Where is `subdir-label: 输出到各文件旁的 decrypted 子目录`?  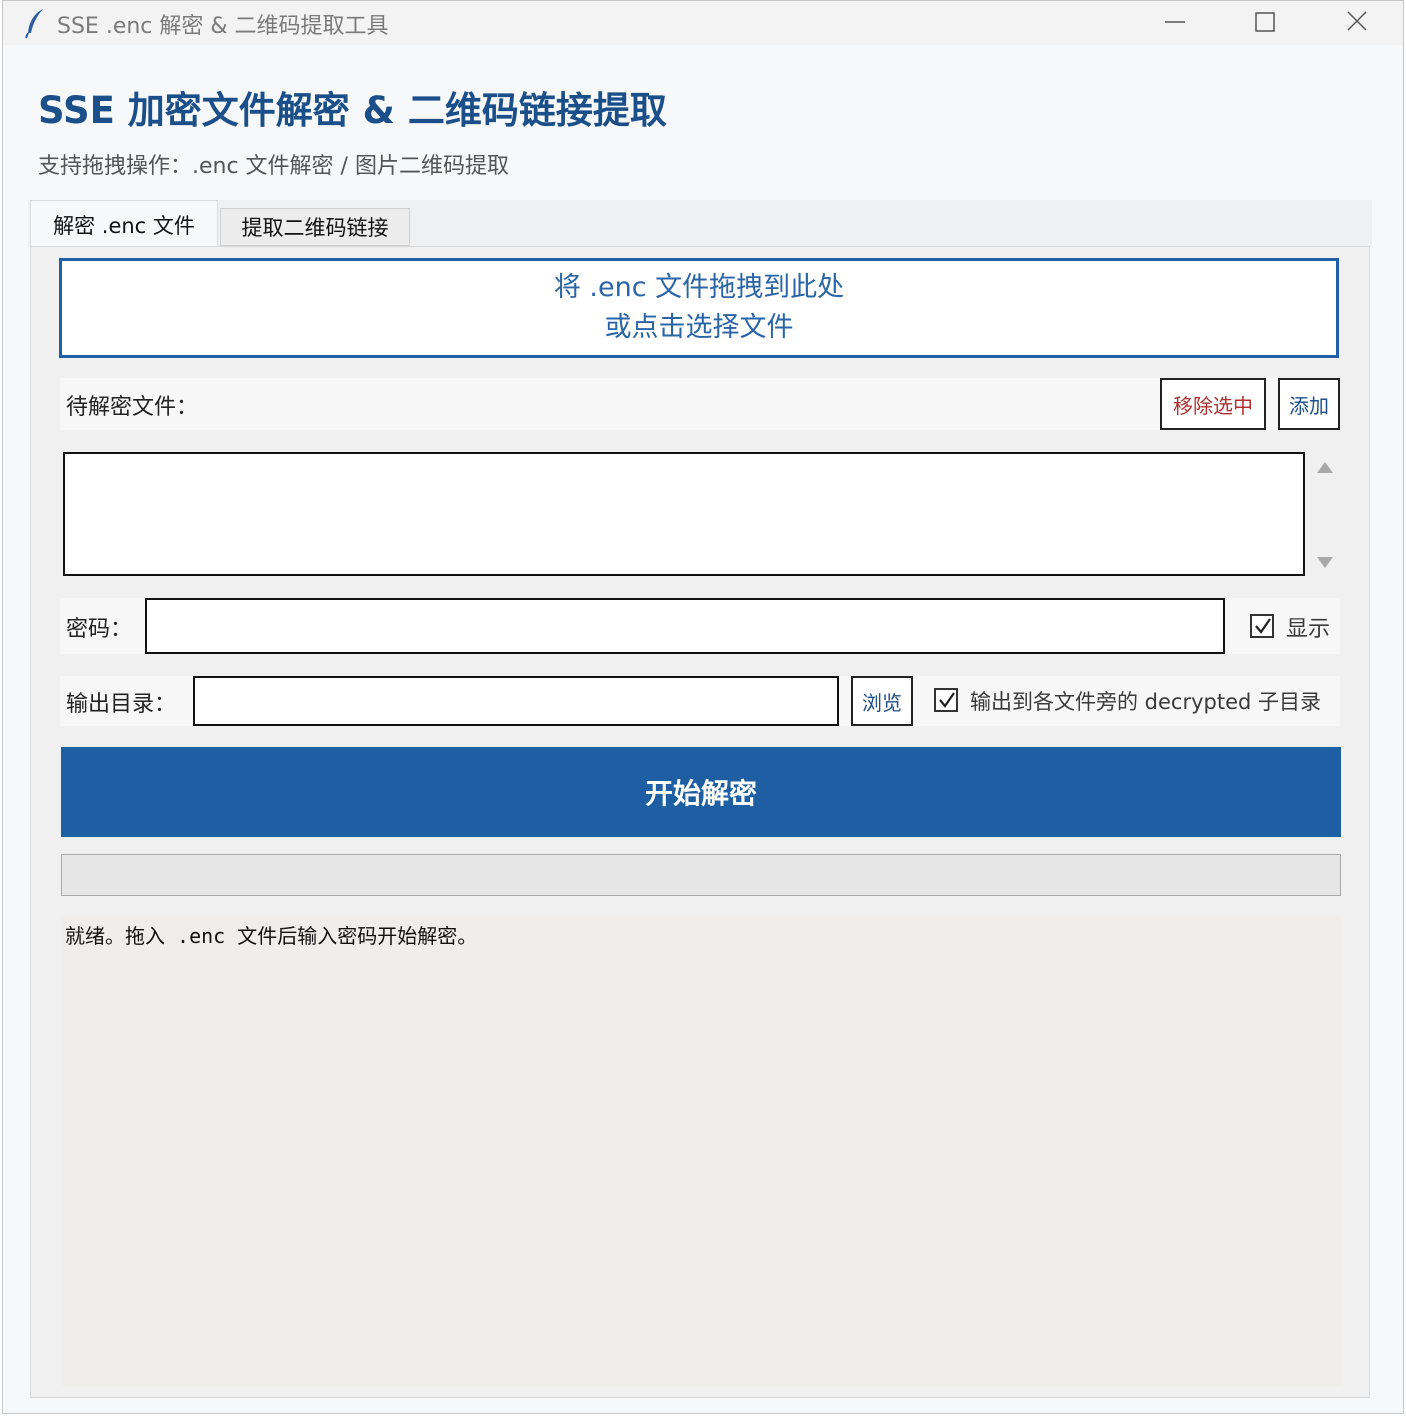 subdir-label: 输出到各文件旁的 decrypted 子目录 is located at coordinates (1146, 702).